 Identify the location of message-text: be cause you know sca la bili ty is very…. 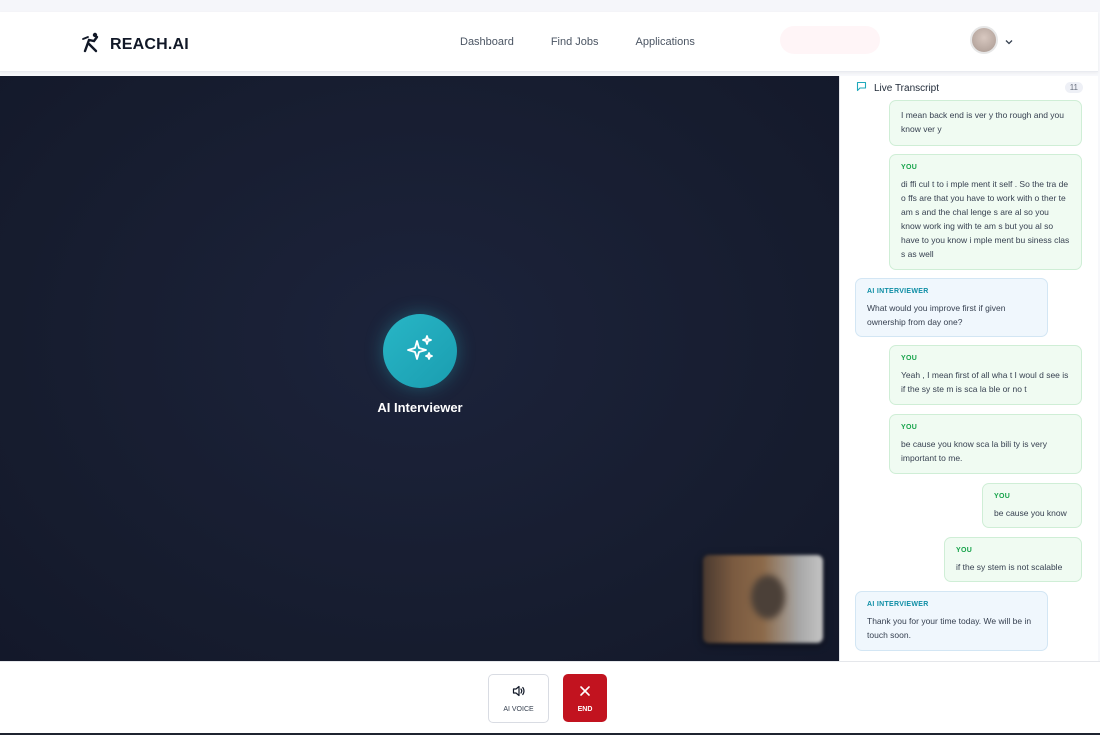
(974, 451).